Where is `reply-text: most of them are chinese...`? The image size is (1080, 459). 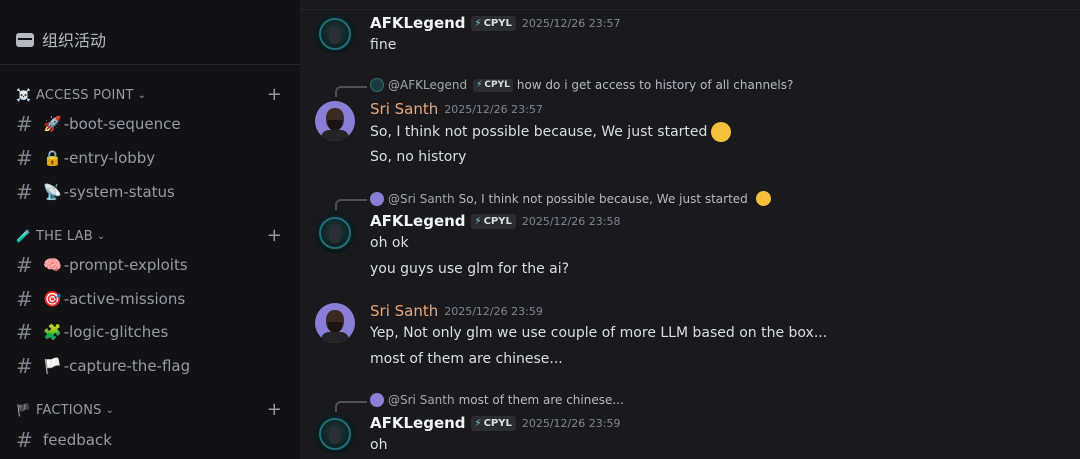 reply-text: most of them are chinese... is located at coordinates (541, 400).